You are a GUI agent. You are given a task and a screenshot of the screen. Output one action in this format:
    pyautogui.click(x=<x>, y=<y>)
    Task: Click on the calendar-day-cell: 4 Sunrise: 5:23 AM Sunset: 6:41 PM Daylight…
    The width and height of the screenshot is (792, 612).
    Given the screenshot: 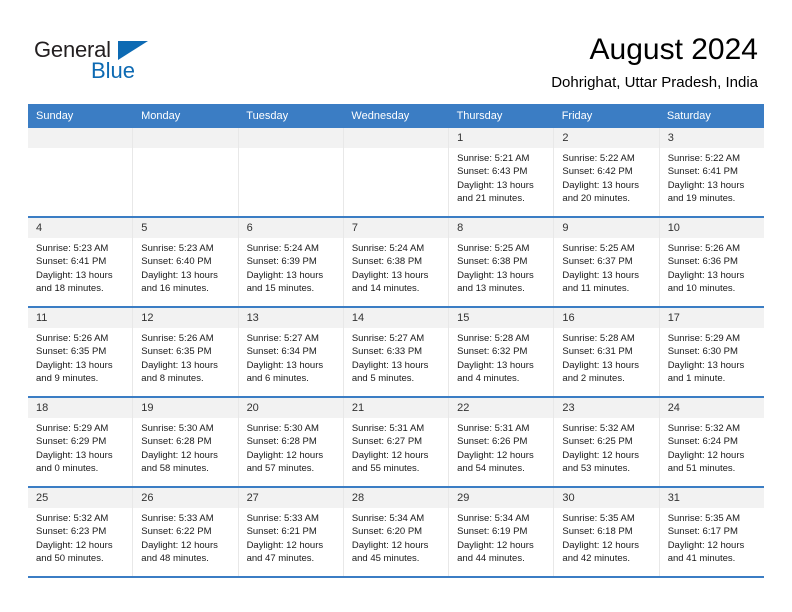 What is the action you would take?
    pyautogui.click(x=81, y=262)
    